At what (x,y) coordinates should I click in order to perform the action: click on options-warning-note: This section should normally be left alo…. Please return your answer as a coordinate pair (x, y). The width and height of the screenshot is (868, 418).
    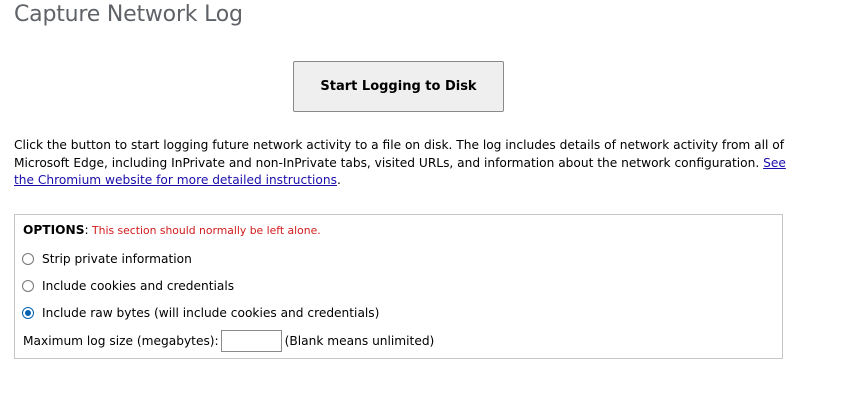
    Looking at the image, I should click on (204, 230).